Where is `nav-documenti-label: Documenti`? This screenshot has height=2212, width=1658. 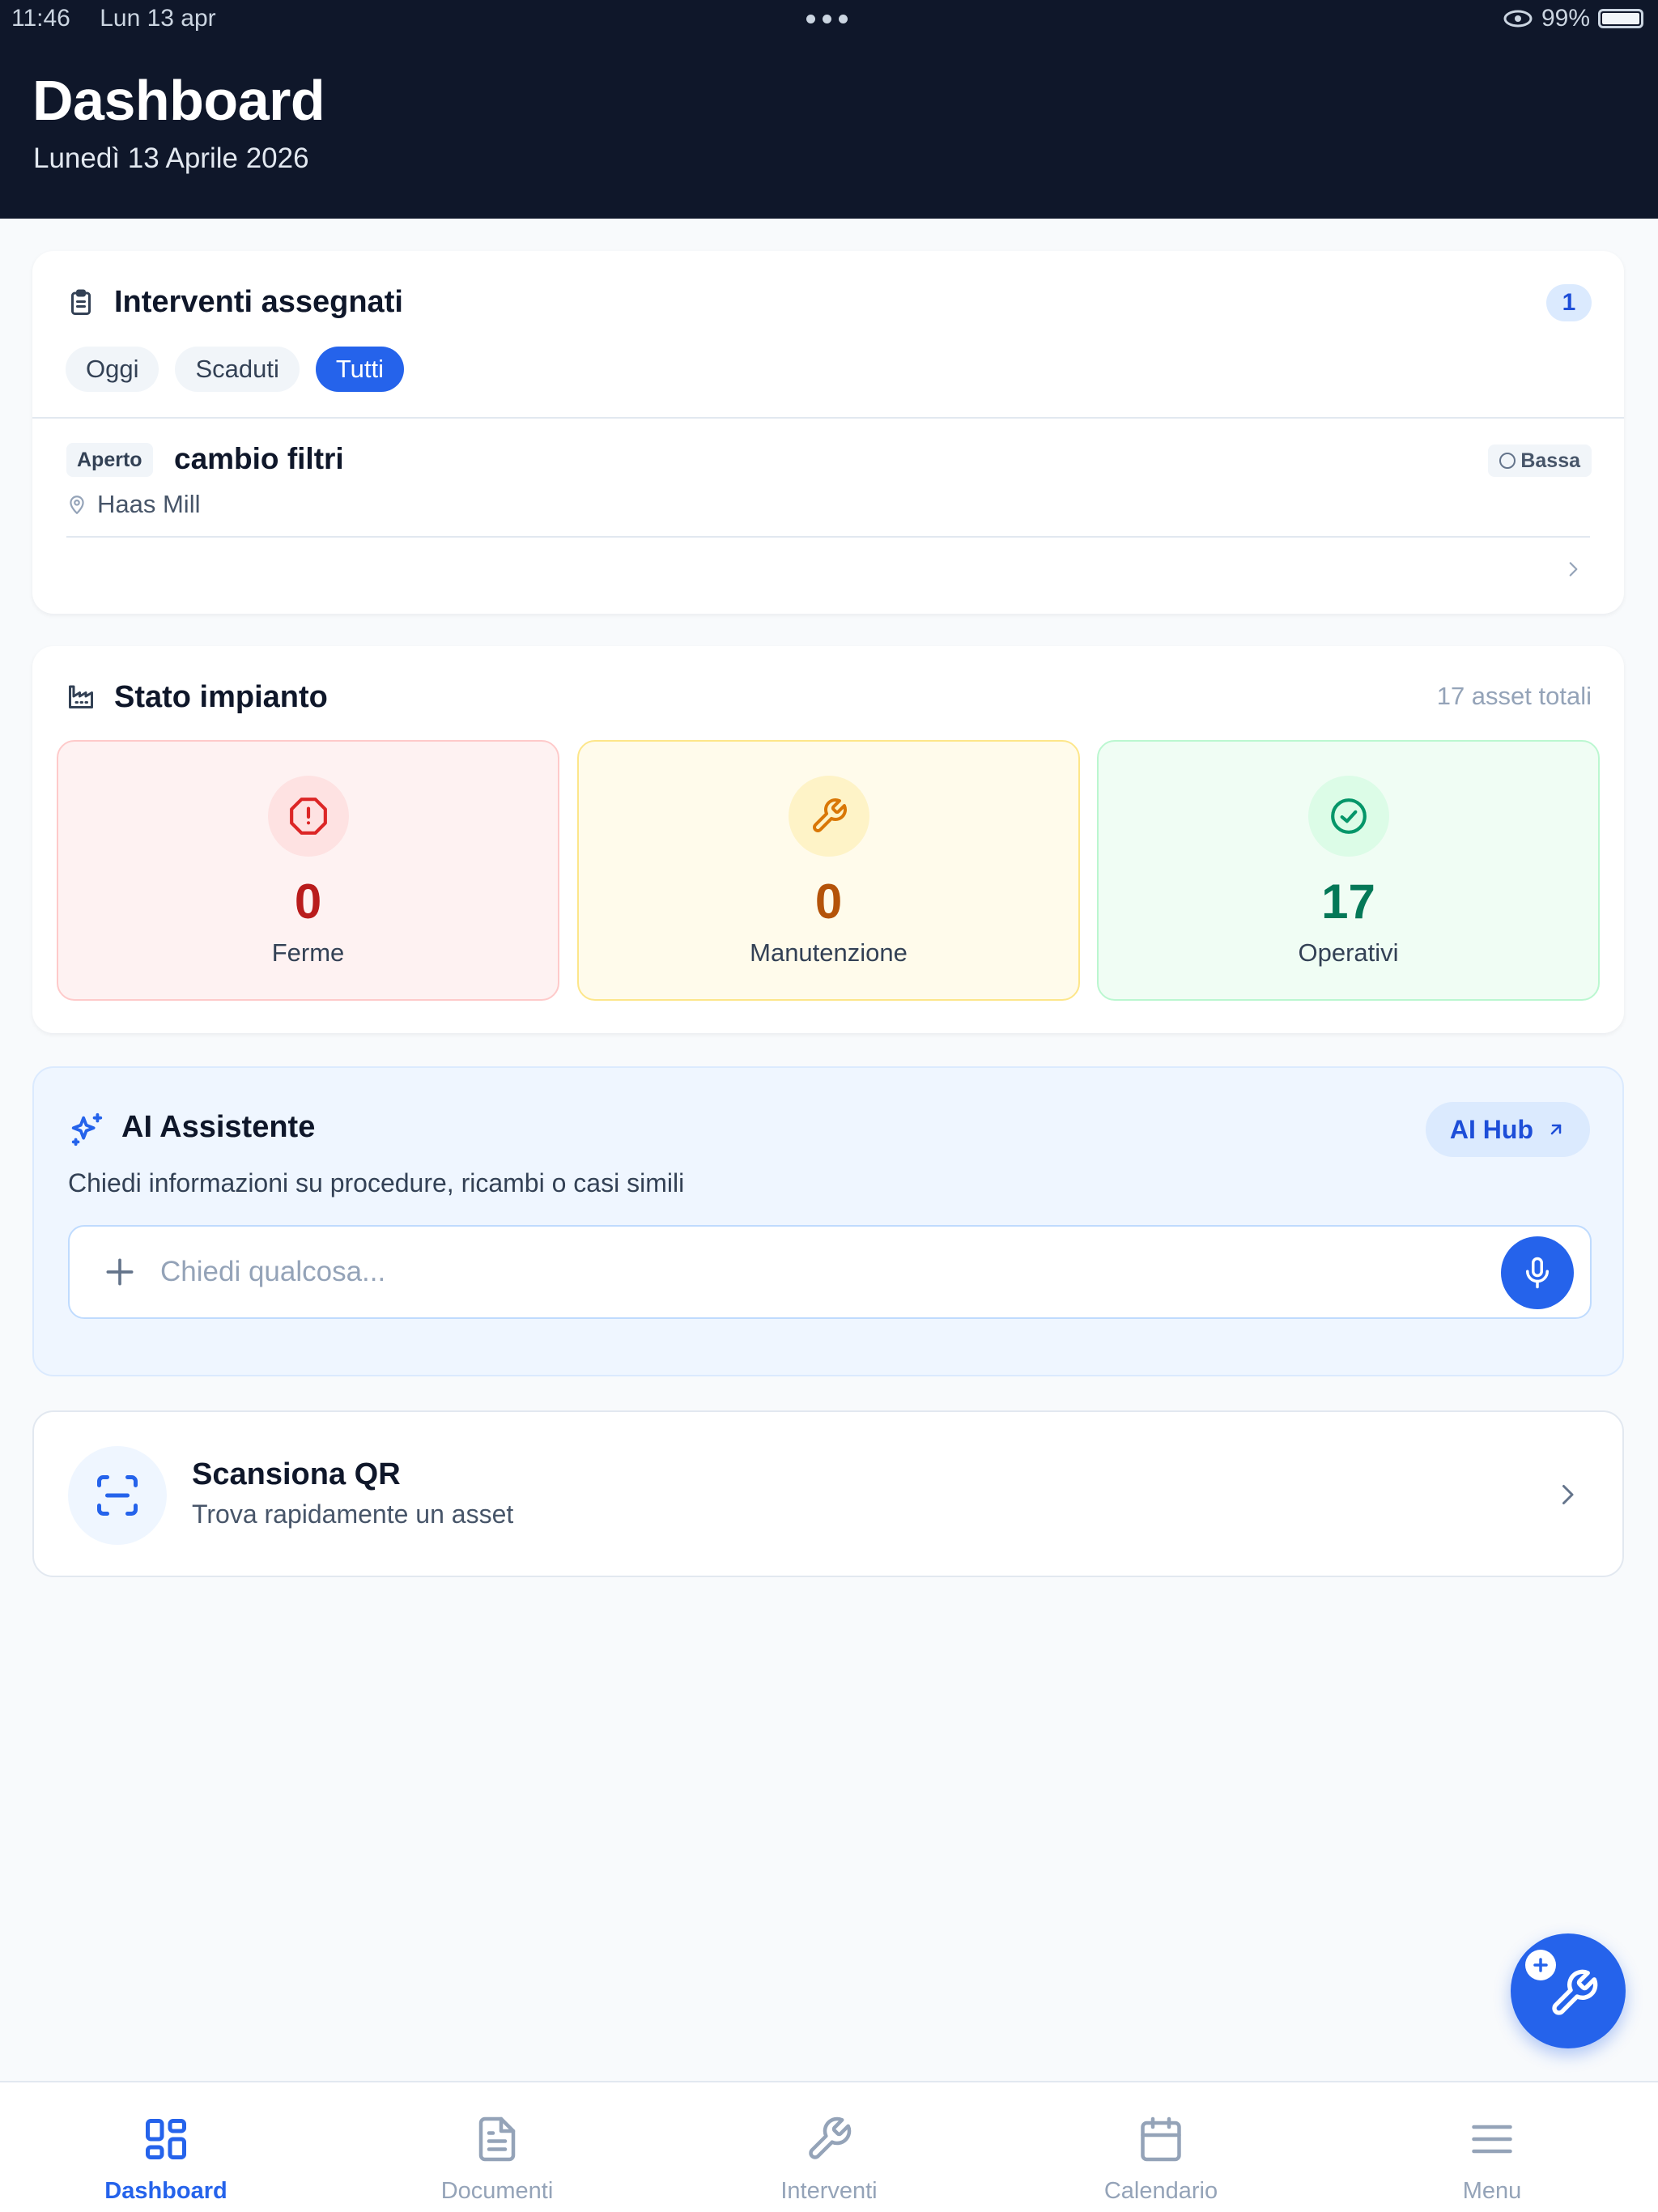 nav-documenti-label: Documenti is located at coordinates (497, 2191).